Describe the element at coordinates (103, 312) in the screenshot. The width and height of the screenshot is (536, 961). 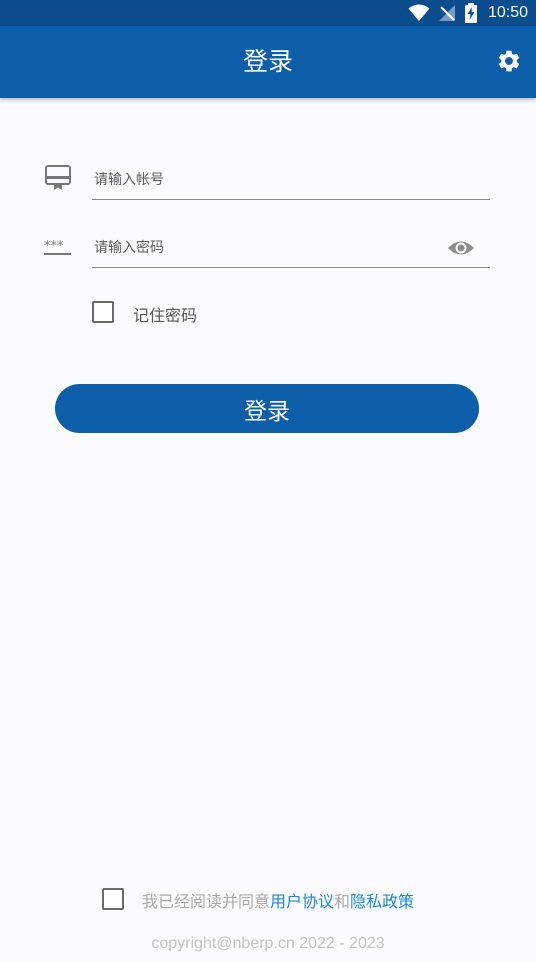
I see `remember-password-checkbox` at that location.